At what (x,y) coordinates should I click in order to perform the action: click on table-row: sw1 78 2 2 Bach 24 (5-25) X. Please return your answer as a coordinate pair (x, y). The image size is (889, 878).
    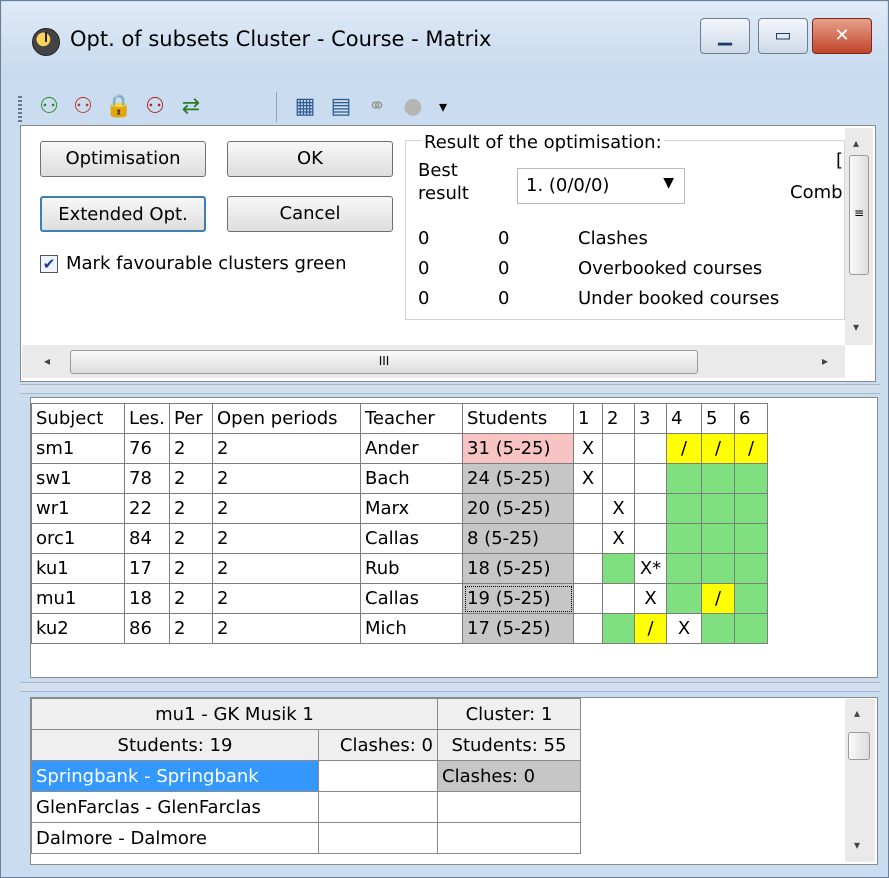
    Looking at the image, I should click on (399, 478).